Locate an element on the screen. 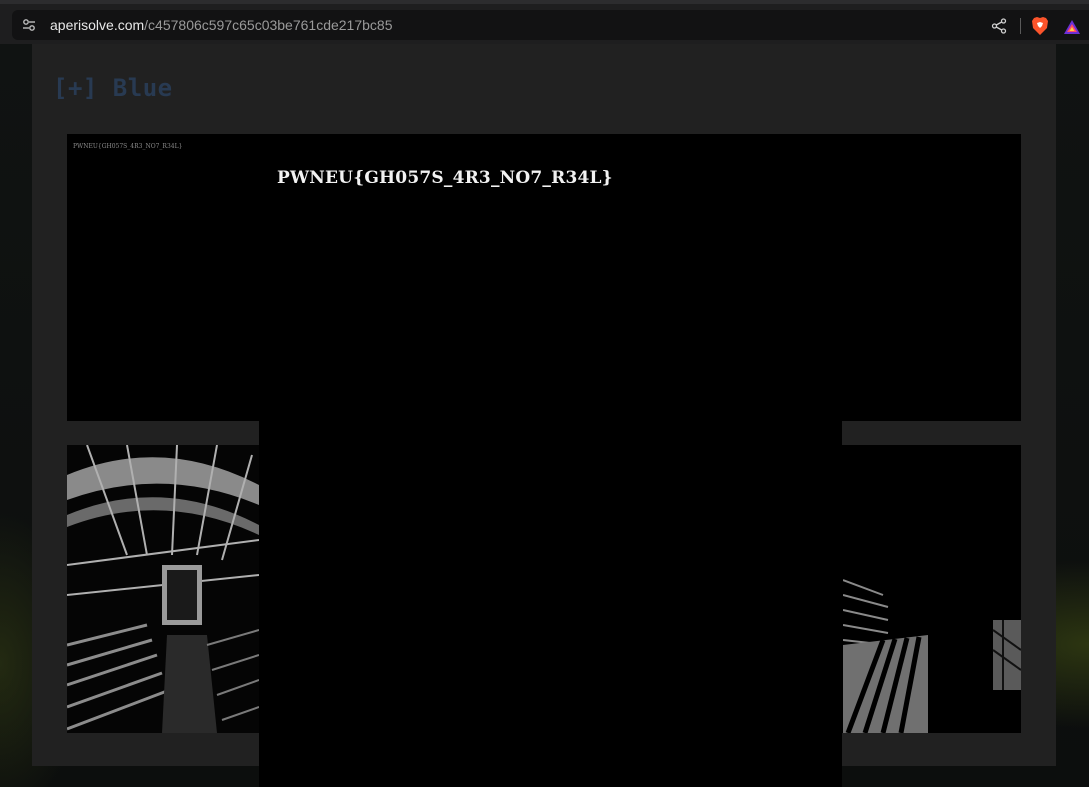  flag-thumbnail-text: PWNEU{GH057S_4R3_NO7_R34L} is located at coordinates (128, 146).